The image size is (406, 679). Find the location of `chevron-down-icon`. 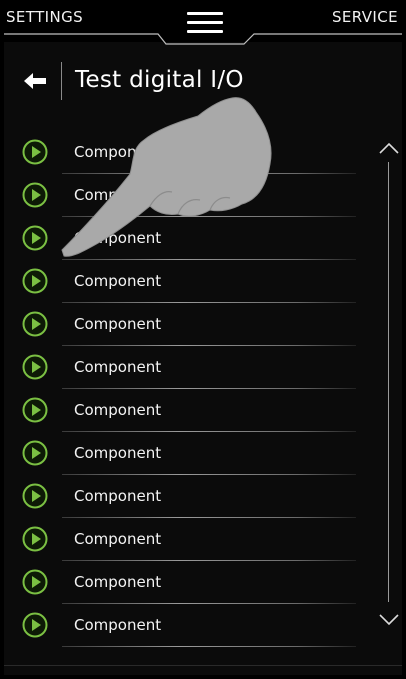

chevron-down-icon is located at coordinates (389, 620).